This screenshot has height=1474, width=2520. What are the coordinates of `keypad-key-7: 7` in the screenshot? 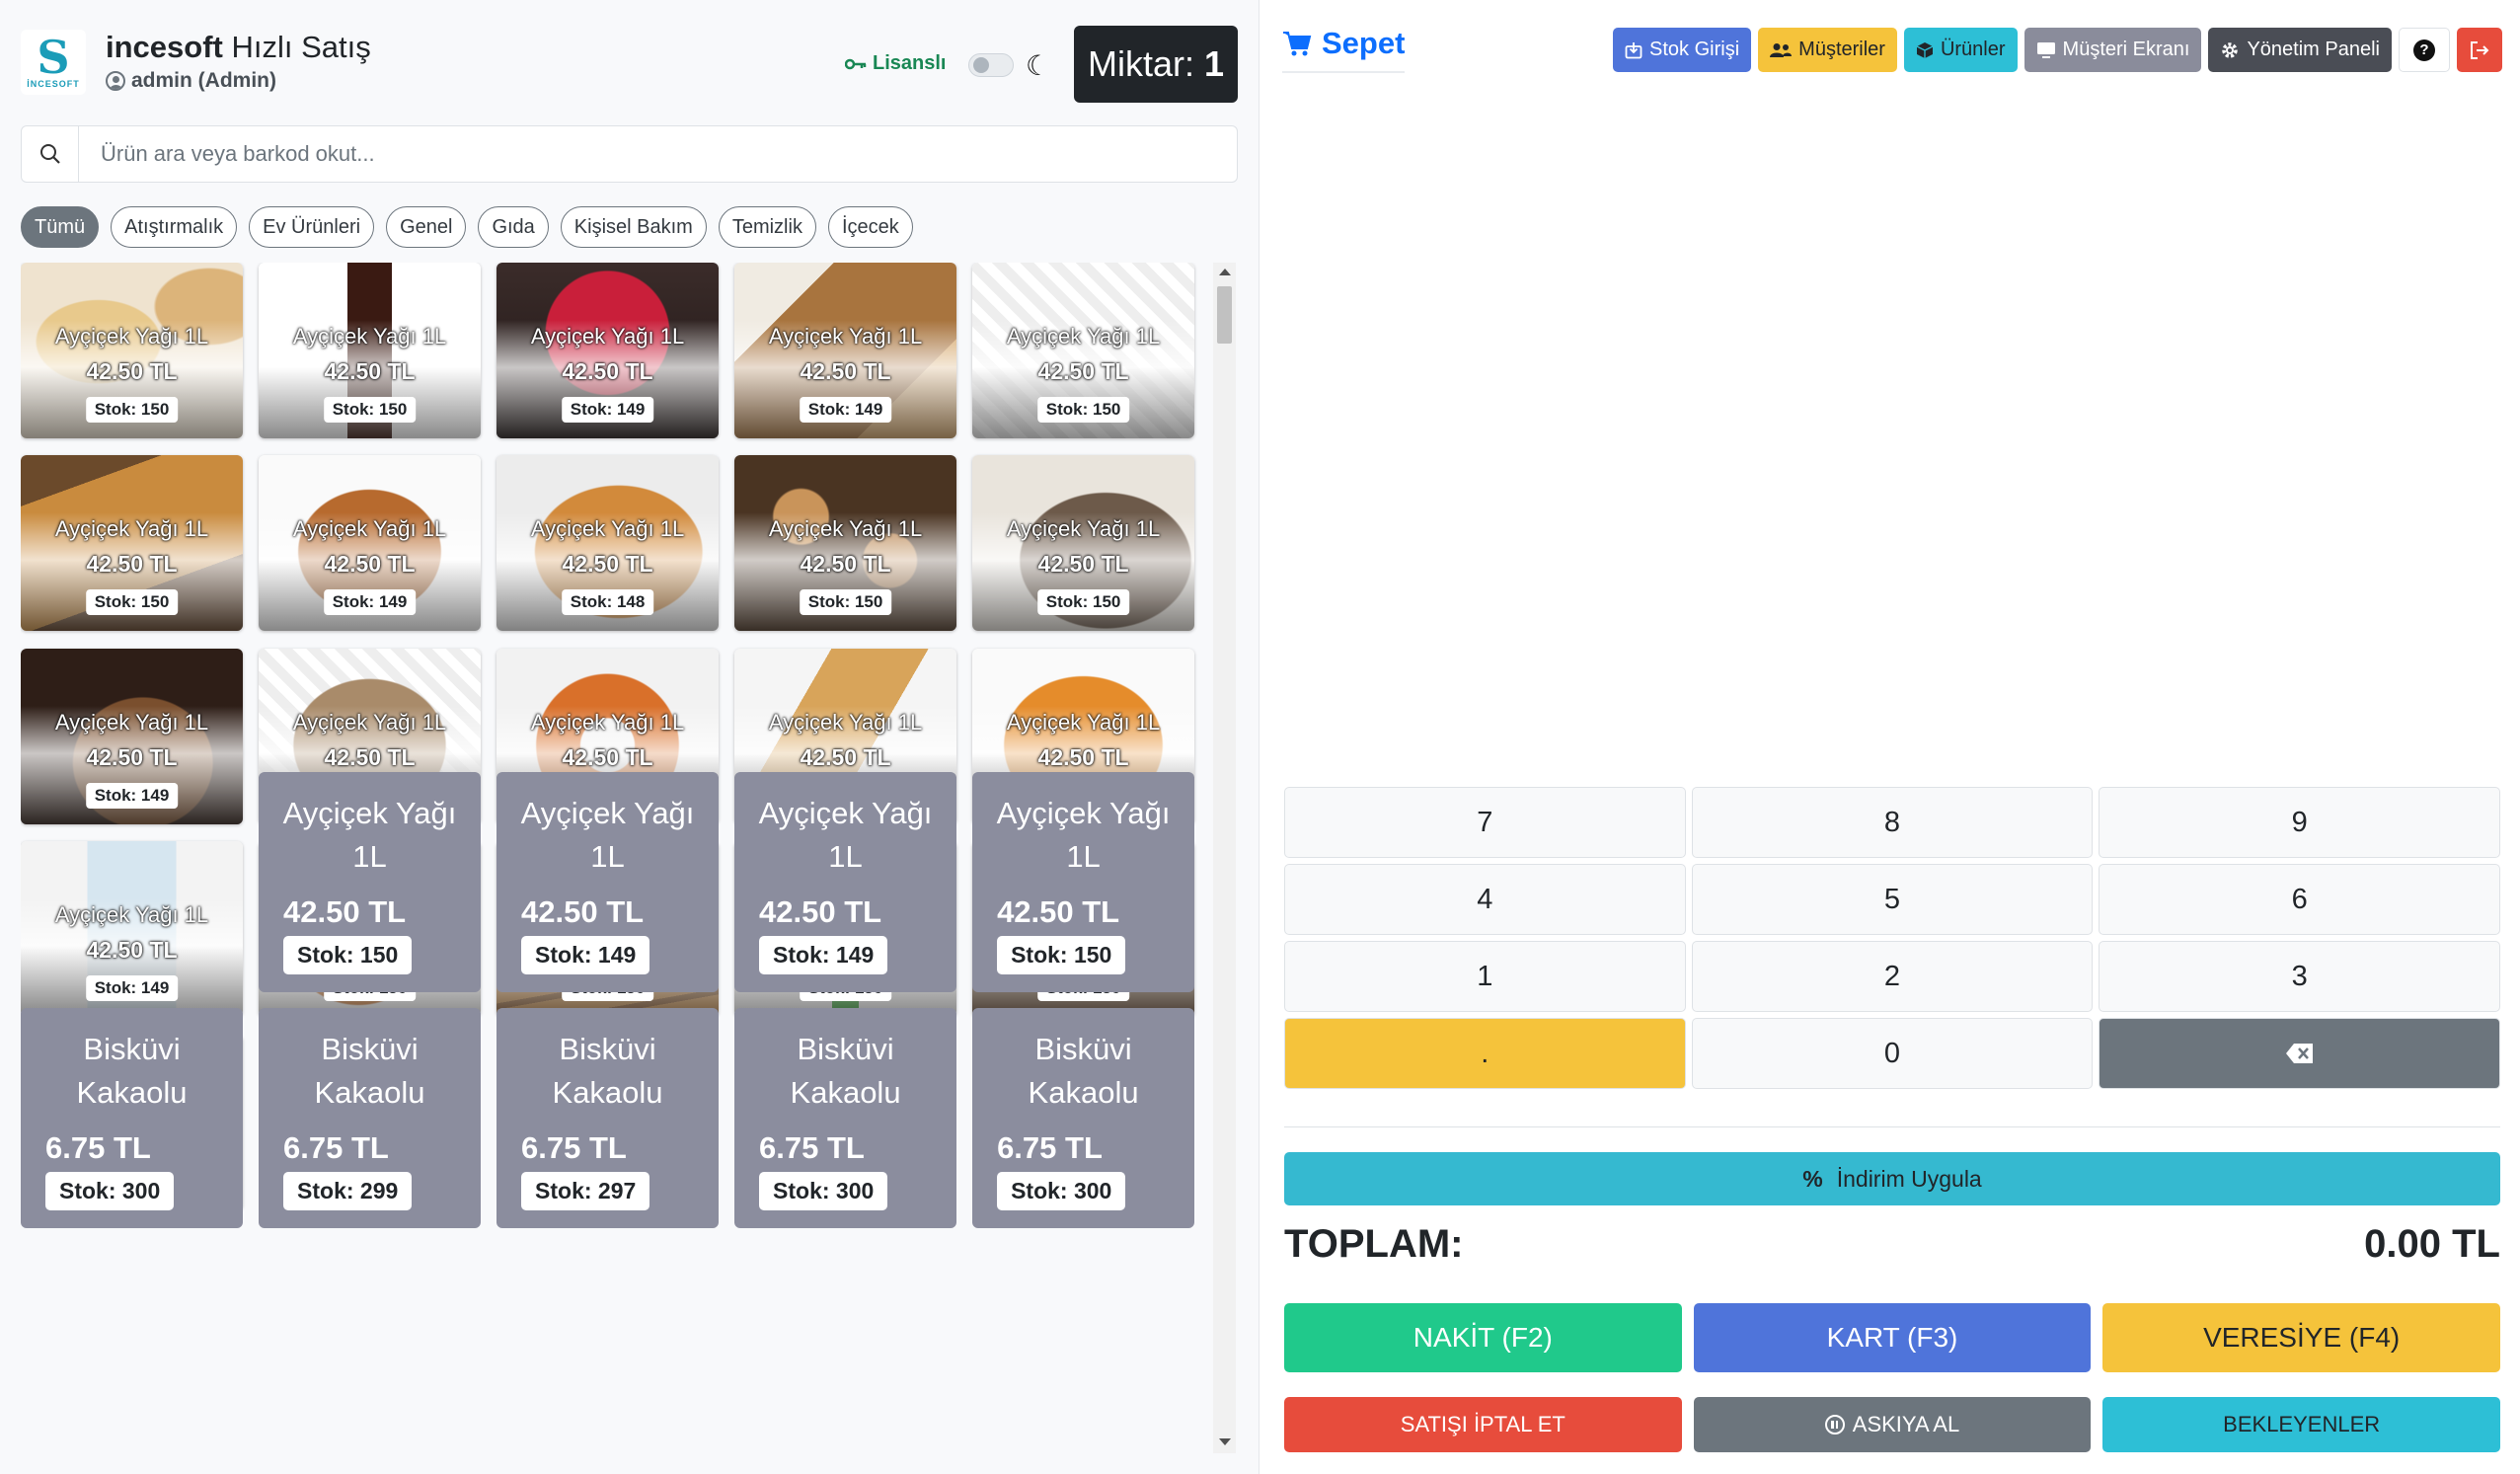 It's located at (1485, 823).